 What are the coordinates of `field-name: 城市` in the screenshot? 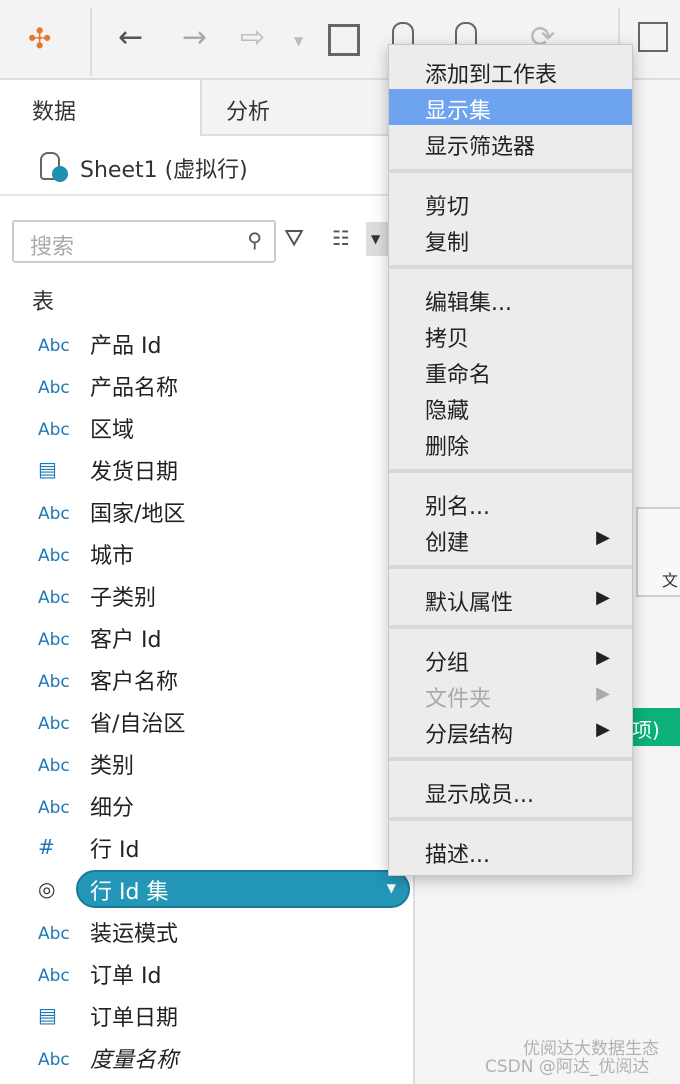 It's located at (112, 556).